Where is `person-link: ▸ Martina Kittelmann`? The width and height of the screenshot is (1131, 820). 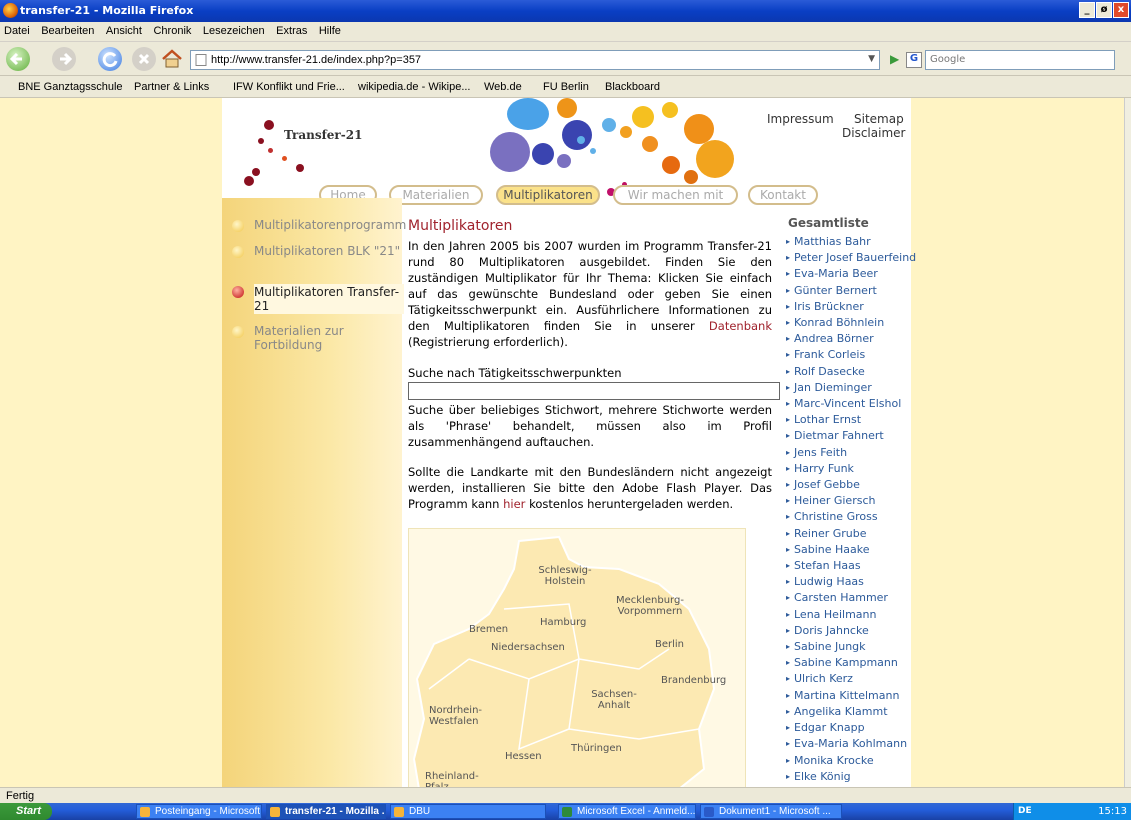 person-link: ▸ Martina Kittelmann is located at coordinates (849, 696).